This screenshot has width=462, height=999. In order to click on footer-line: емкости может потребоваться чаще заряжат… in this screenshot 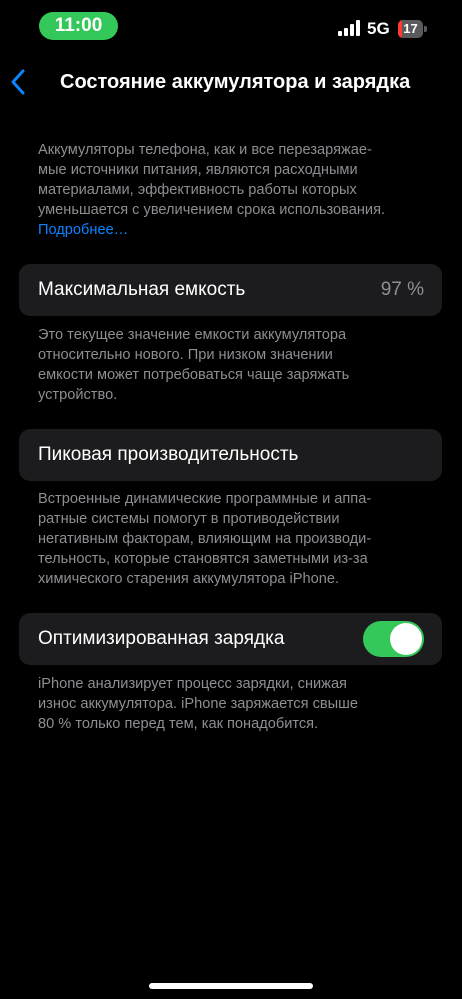, I will do `click(194, 375)`.